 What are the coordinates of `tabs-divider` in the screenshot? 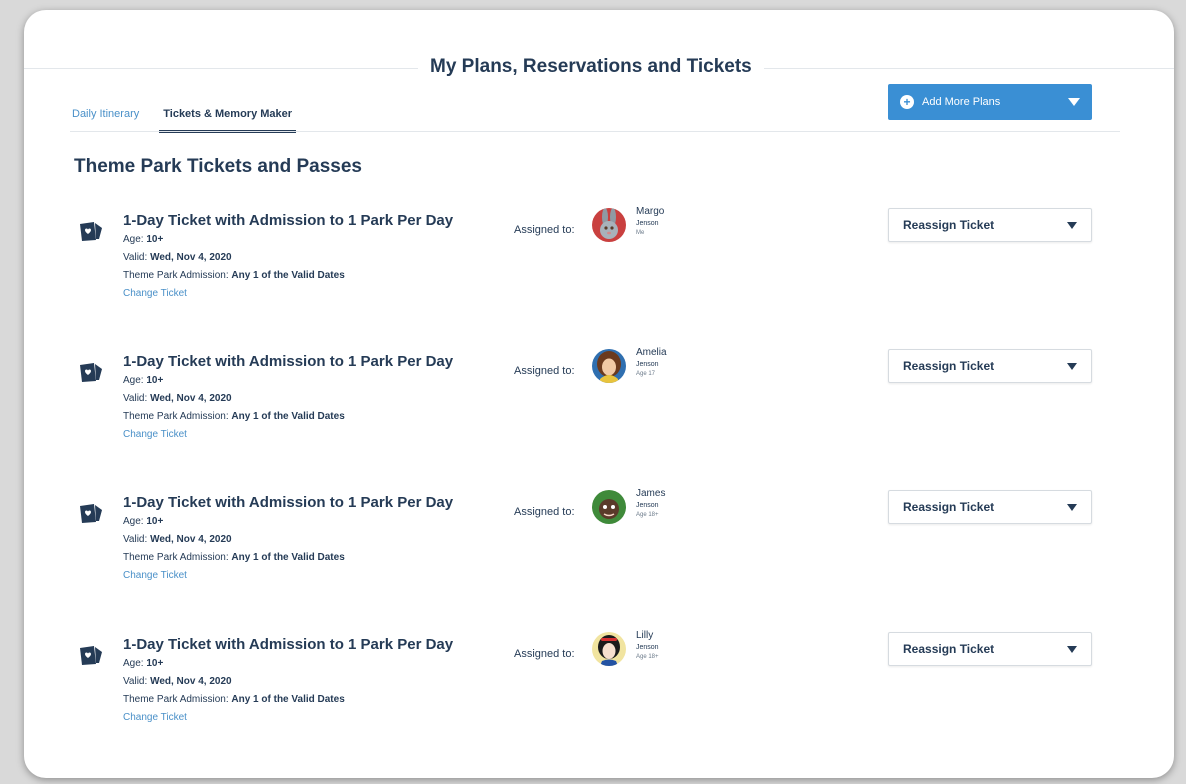 It's located at (595, 131).